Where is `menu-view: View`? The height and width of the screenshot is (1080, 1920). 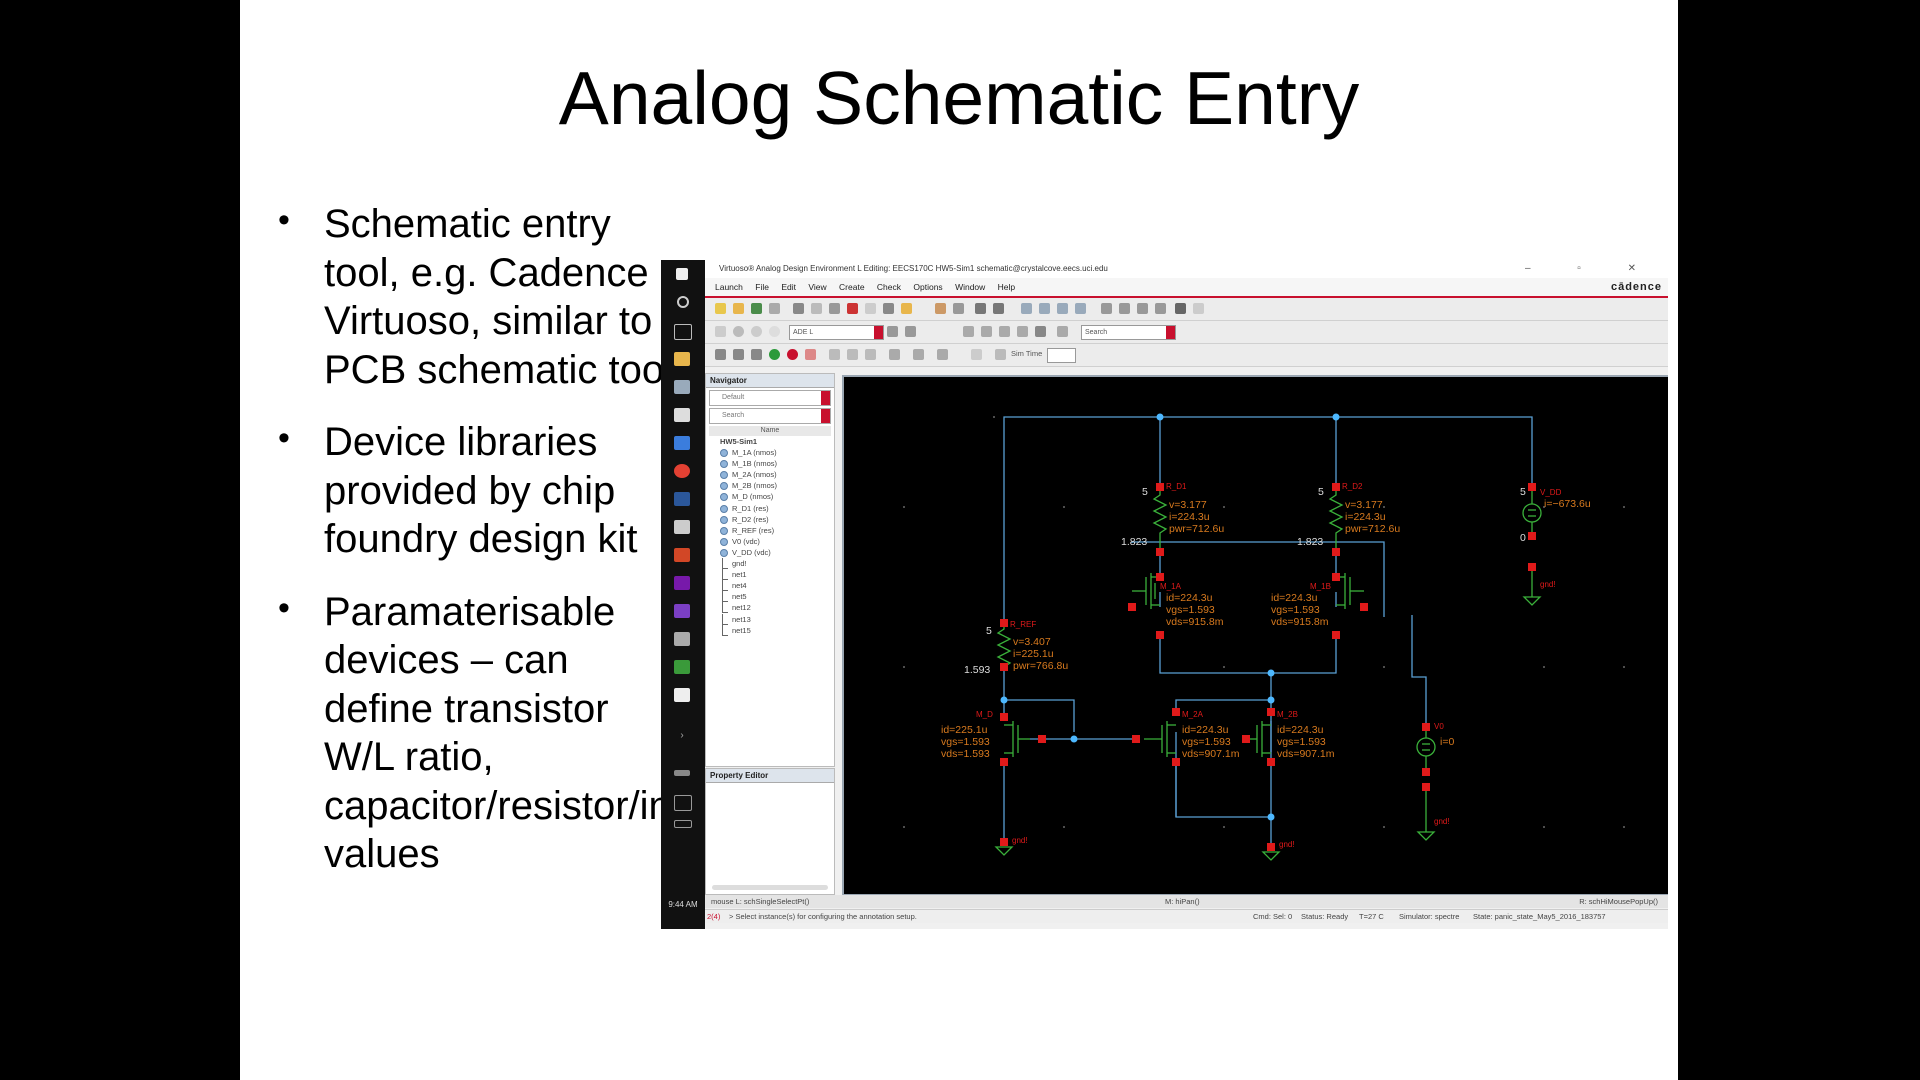
menu-view: View is located at coordinates (817, 287).